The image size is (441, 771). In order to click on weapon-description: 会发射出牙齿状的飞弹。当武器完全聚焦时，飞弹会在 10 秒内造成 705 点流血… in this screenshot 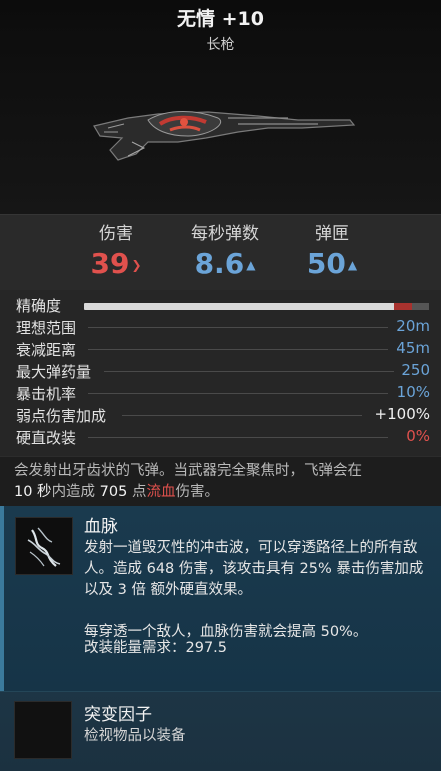, I will do `click(220, 481)`.